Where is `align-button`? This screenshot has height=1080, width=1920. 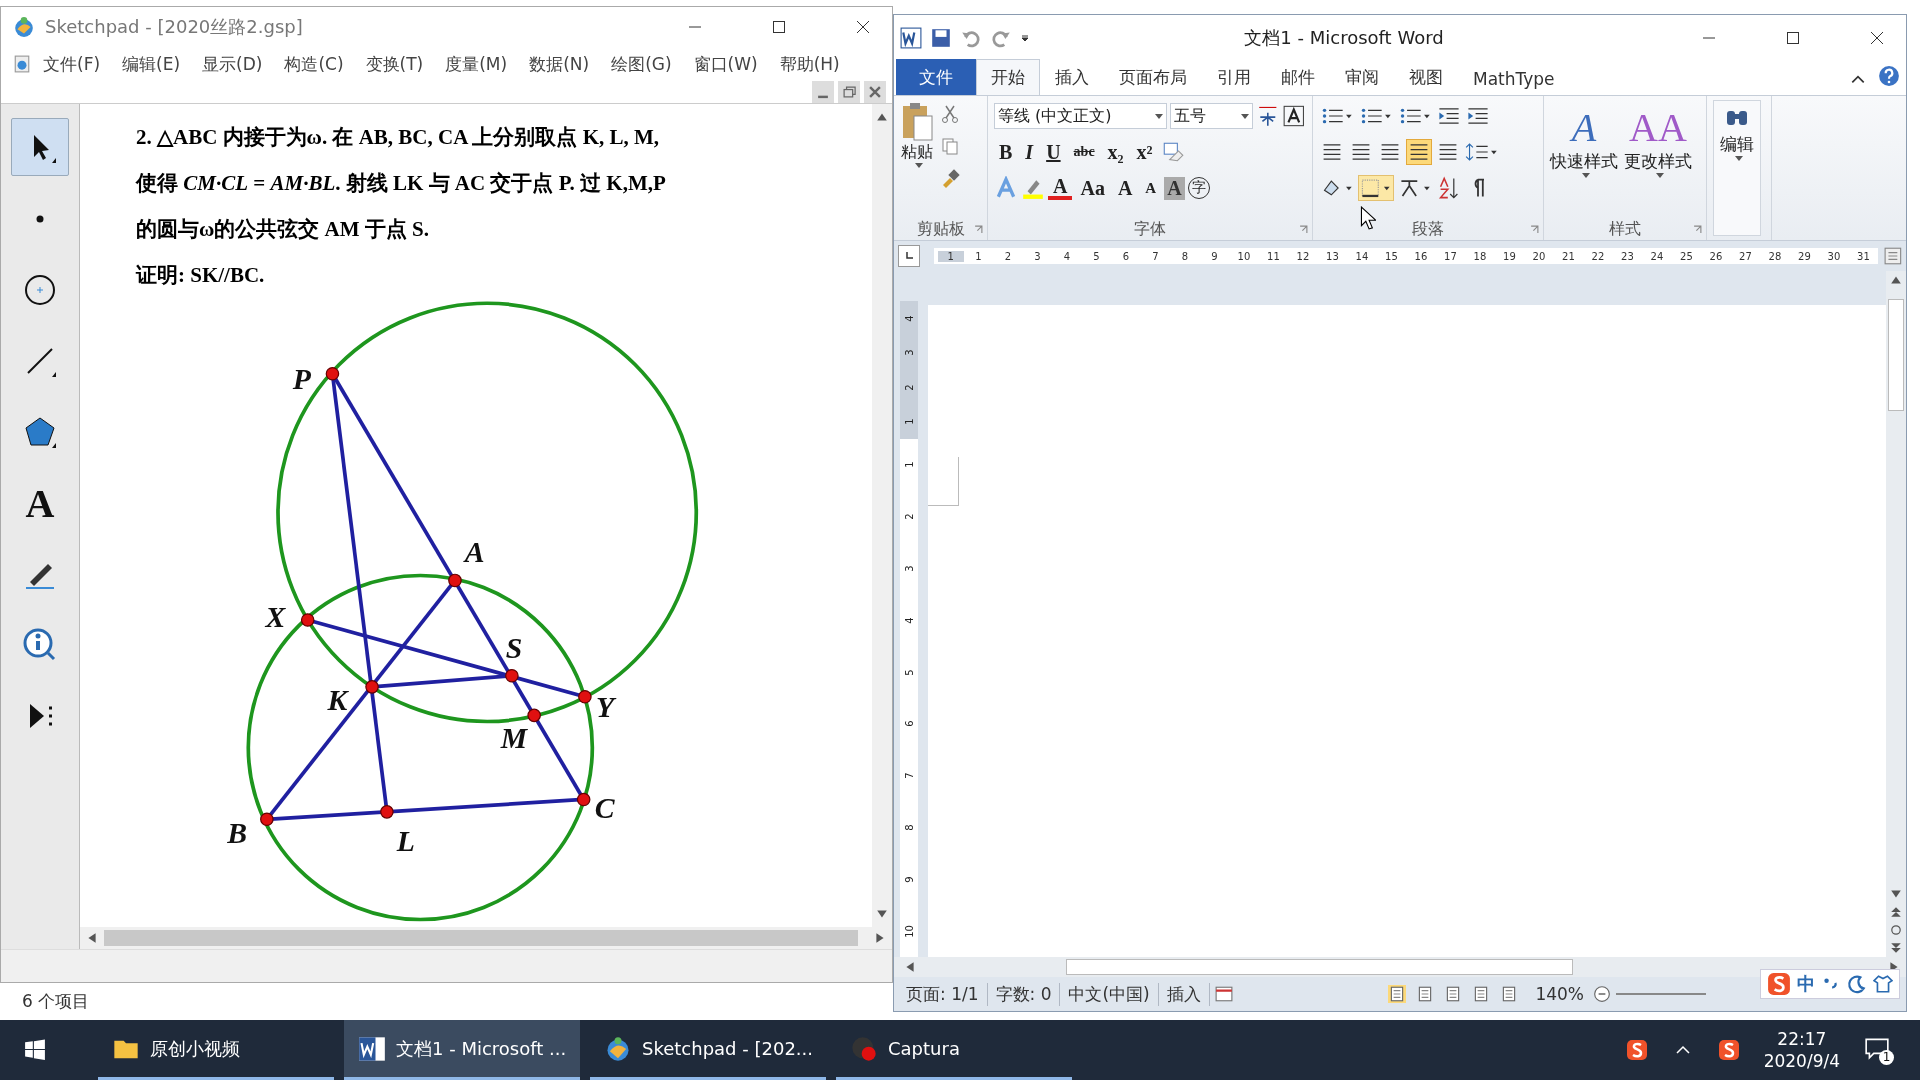 align-button is located at coordinates (1419, 152).